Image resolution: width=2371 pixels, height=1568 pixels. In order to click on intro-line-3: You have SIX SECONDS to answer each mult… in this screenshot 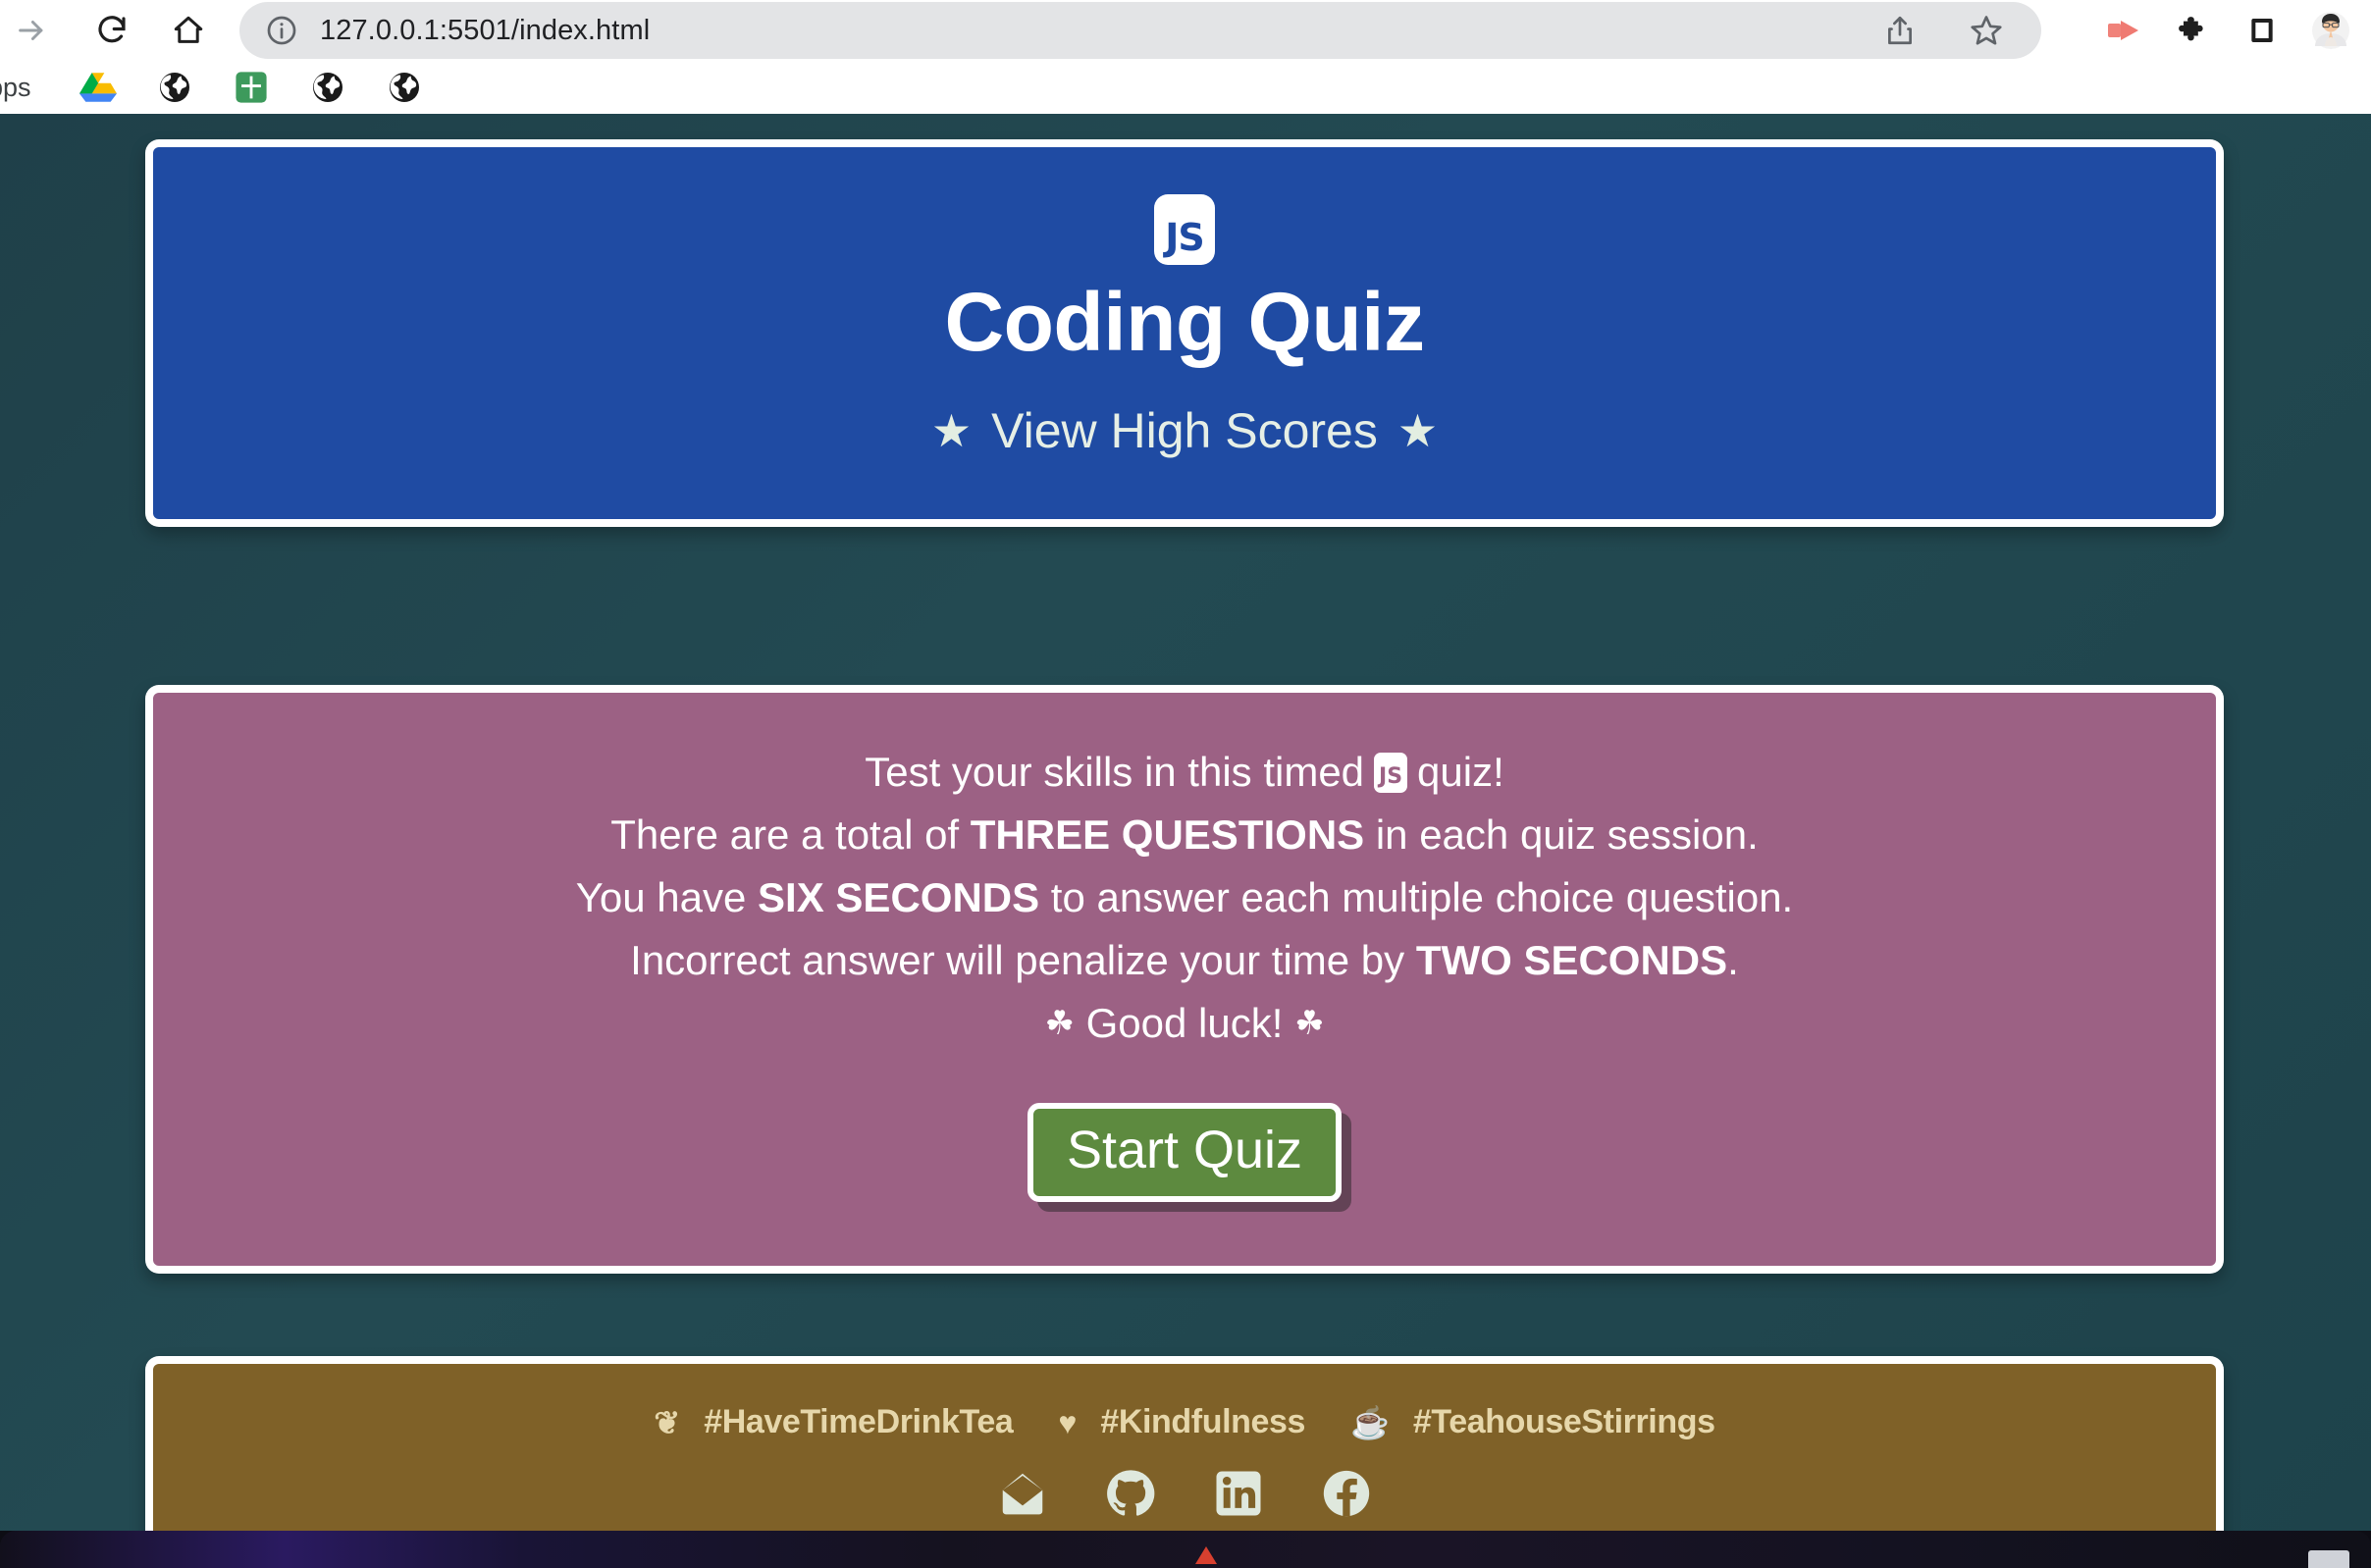, I will do `click(1184, 897)`.